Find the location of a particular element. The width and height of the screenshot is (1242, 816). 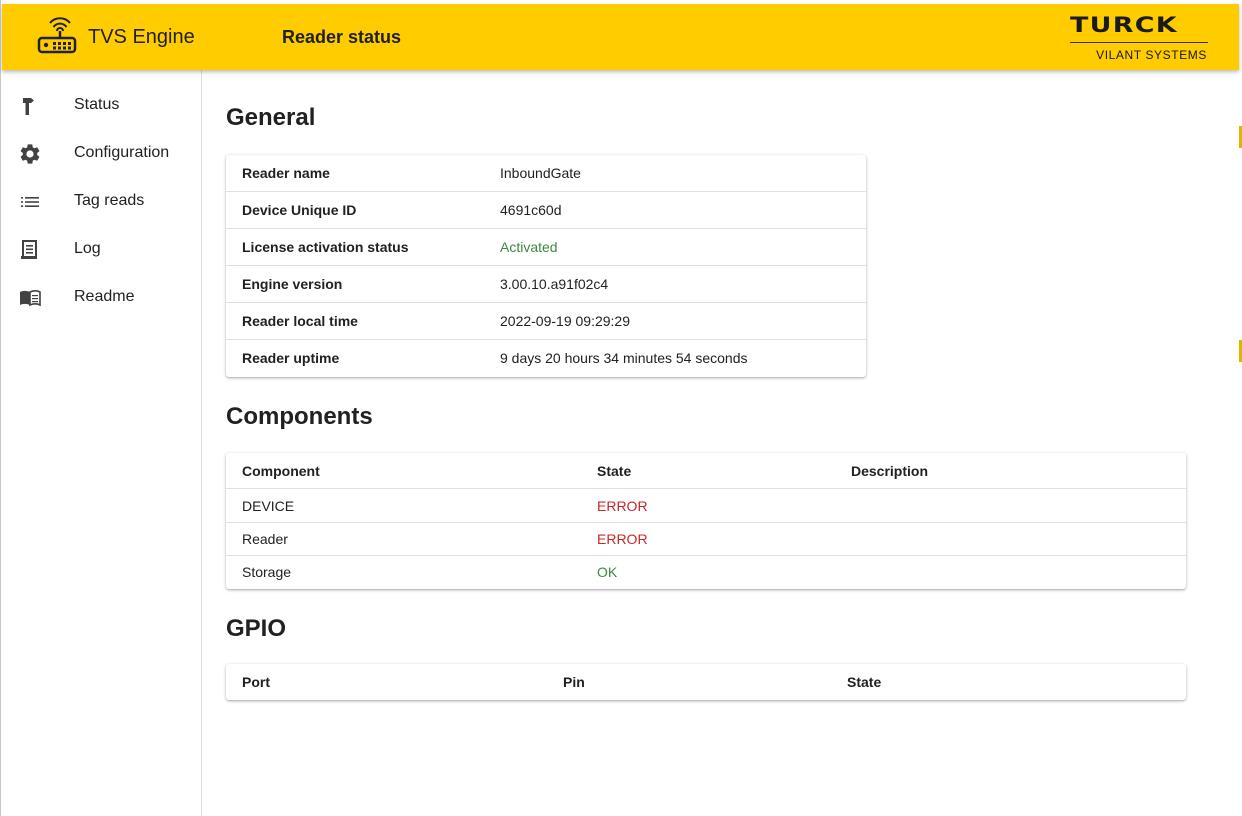

logo-subtitle: VILANT SYSTEMS is located at coordinates (1151, 55).